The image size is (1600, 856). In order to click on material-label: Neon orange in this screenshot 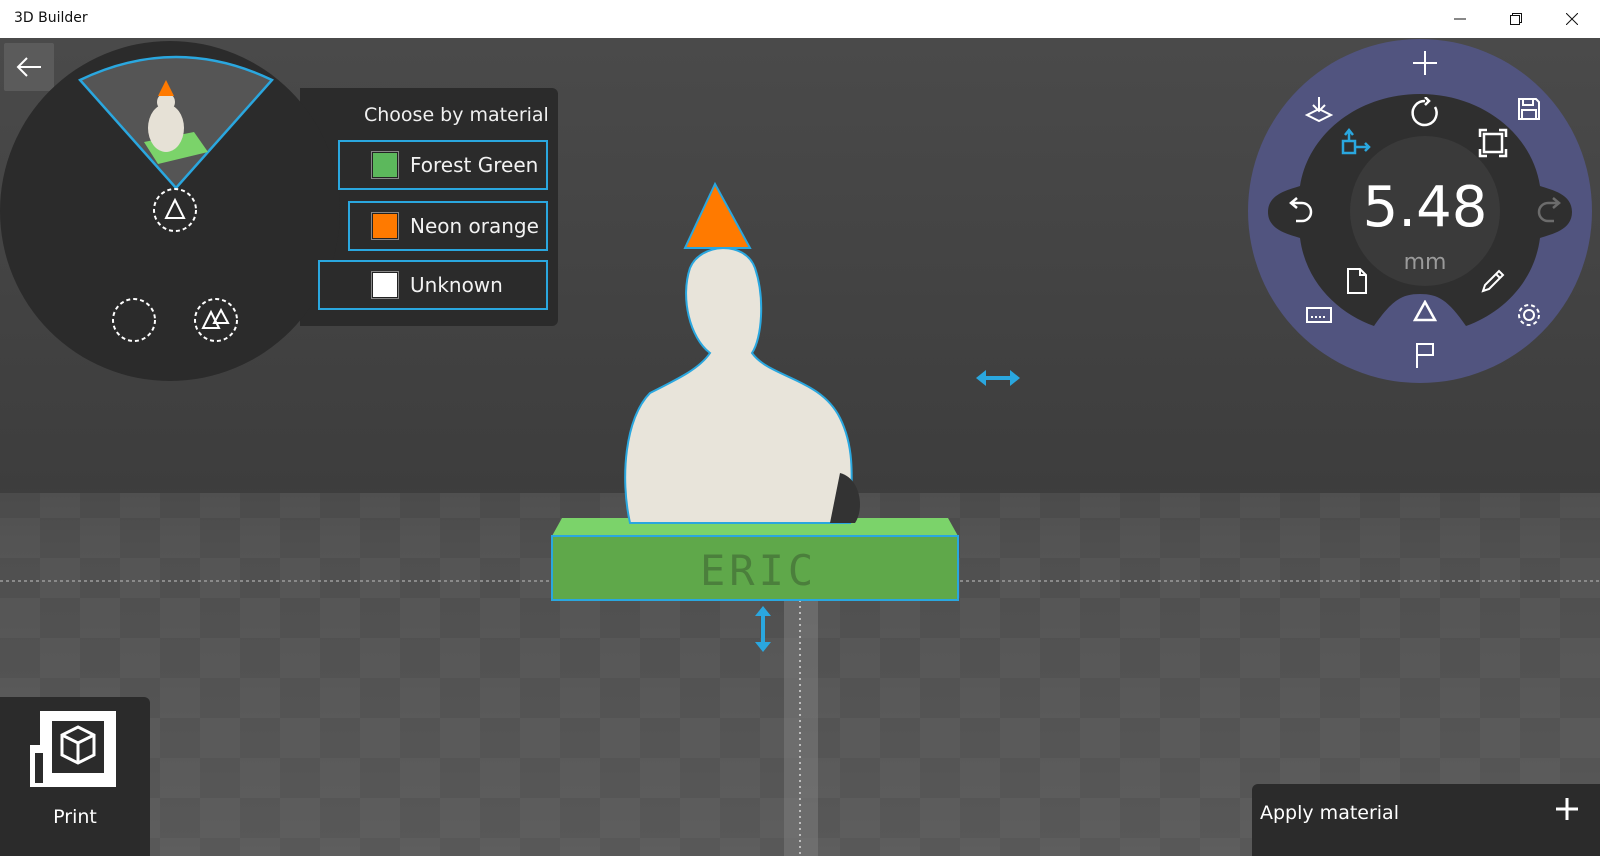, I will do `click(474, 226)`.